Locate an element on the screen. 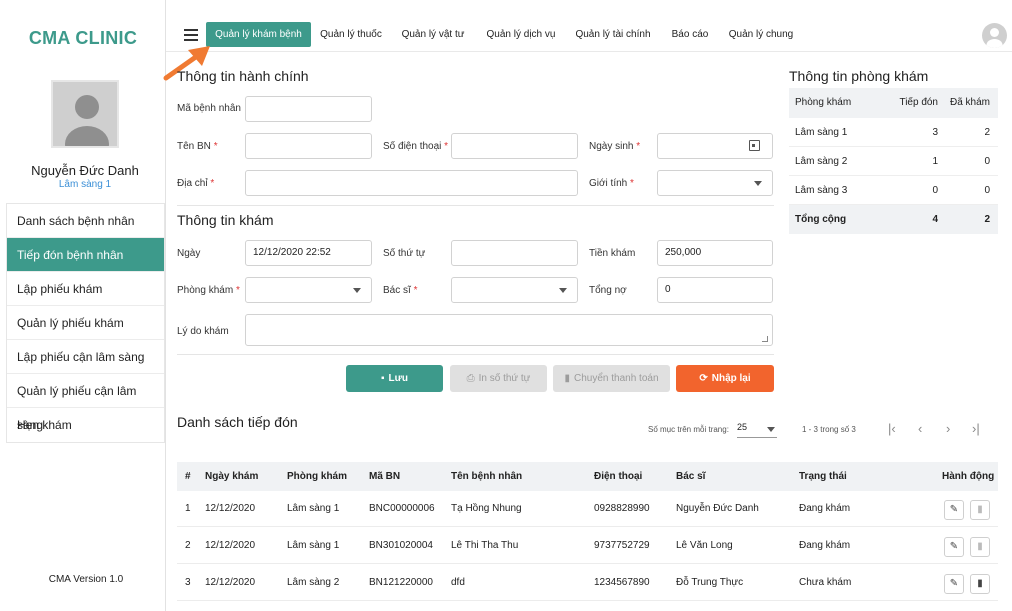 This screenshot has height=611, width=1012. sidebar-item-manage-paraclinical: Quản lý phiếu cận lâm sàng is located at coordinates (85, 403).